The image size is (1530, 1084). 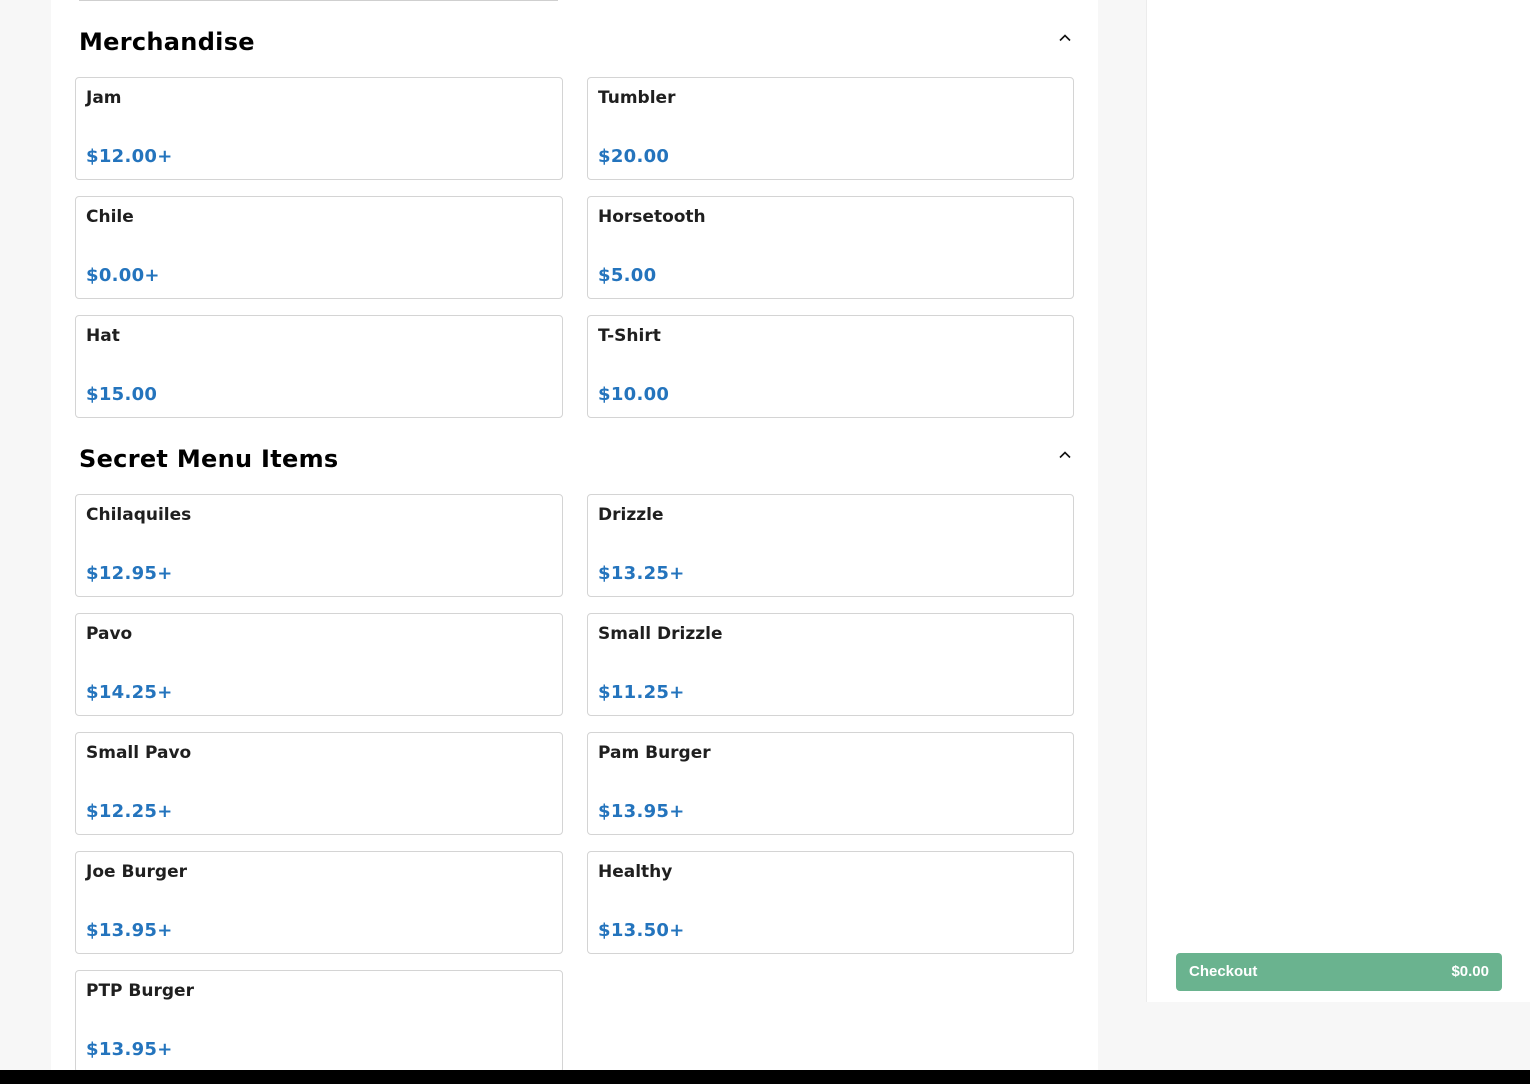 What do you see at coordinates (1223, 971) in the screenshot?
I see `checkout-label: Checkout` at bounding box center [1223, 971].